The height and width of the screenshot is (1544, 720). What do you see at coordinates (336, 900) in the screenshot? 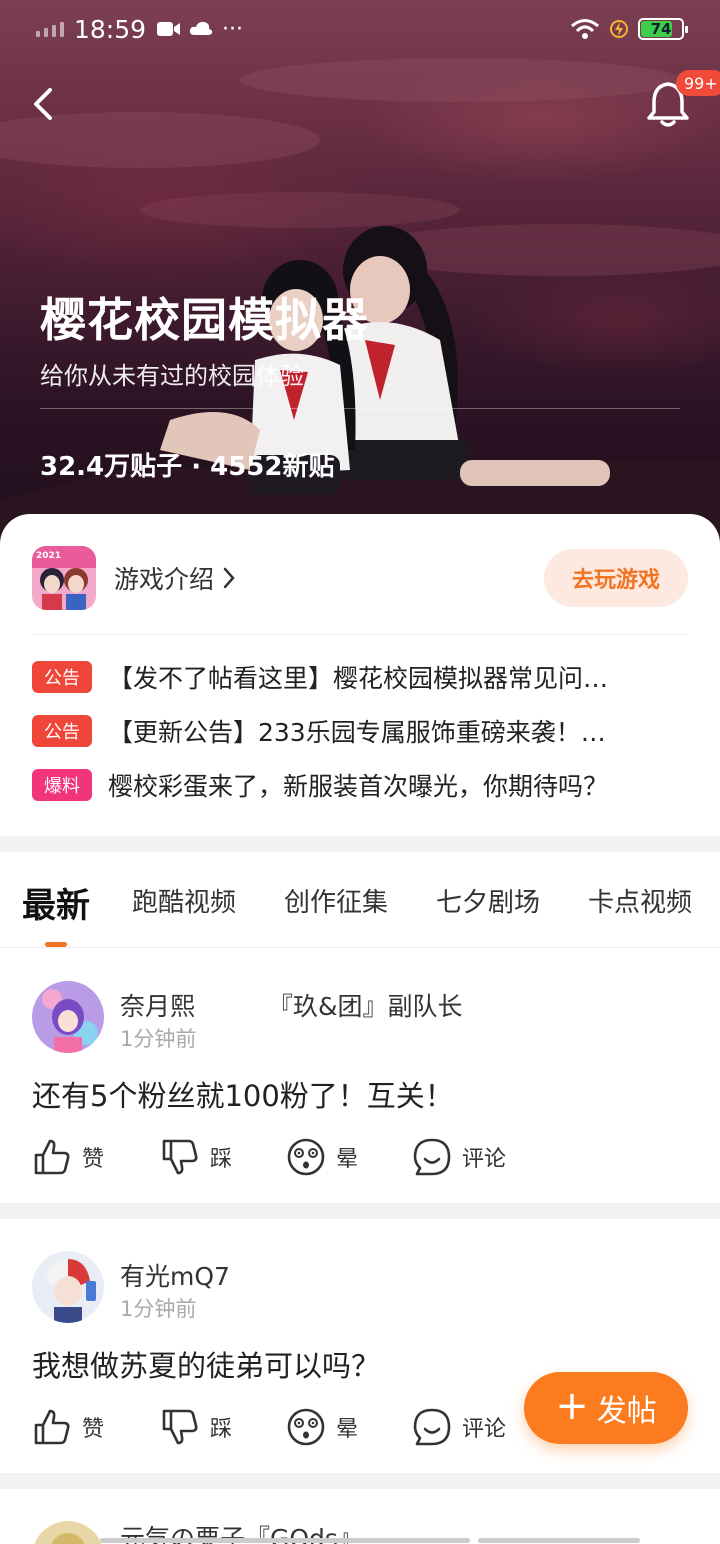
I see `tab-creation-contest: 创作征集` at bounding box center [336, 900].